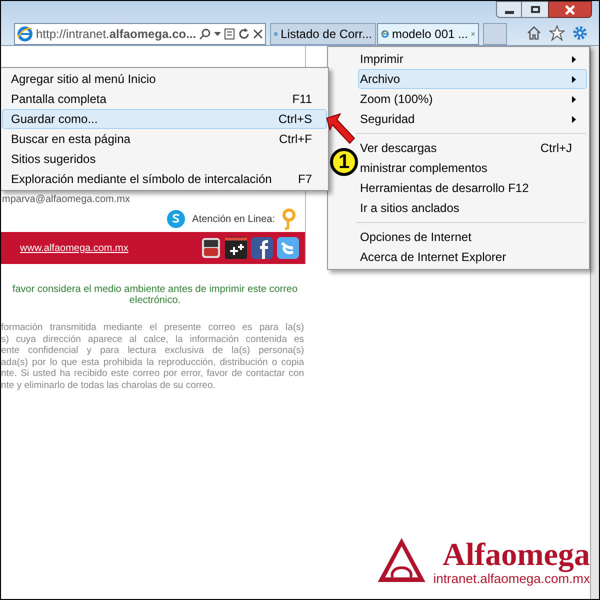  What do you see at coordinates (66, 200) in the screenshot?
I see `email-address: mparva@alfaomega.com.mx` at bounding box center [66, 200].